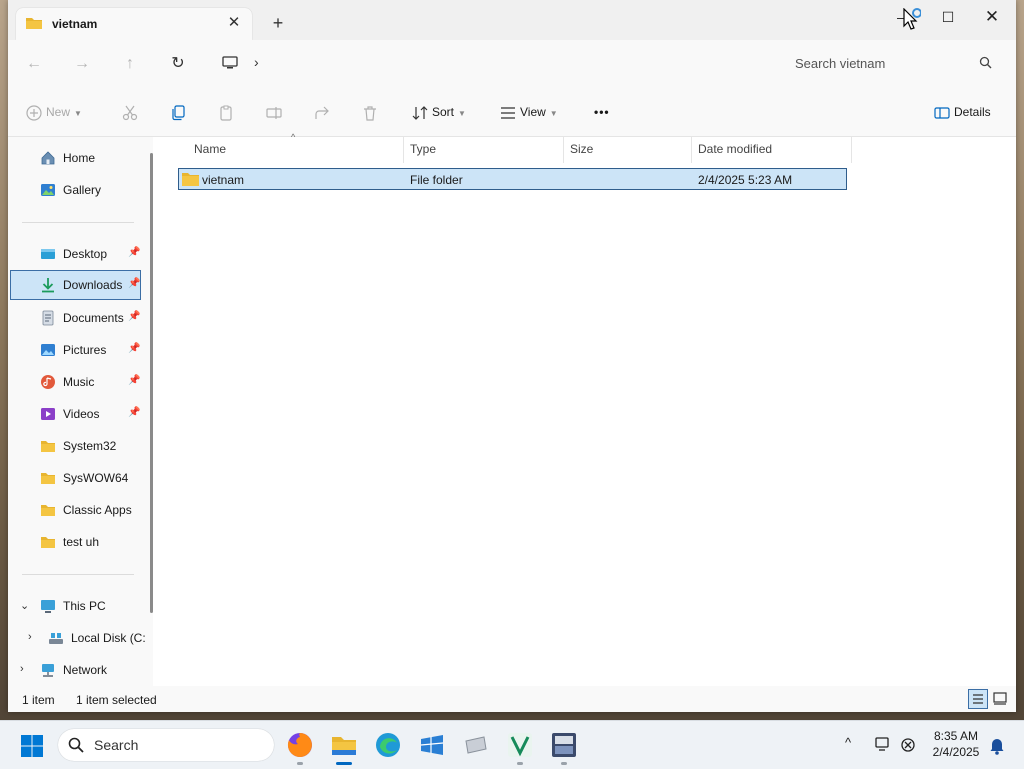 This screenshot has width=1024, height=769. Describe the element at coordinates (75, 254) in the screenshot. I see `sidebar-item-desktop: Desktop 📌` at that location.